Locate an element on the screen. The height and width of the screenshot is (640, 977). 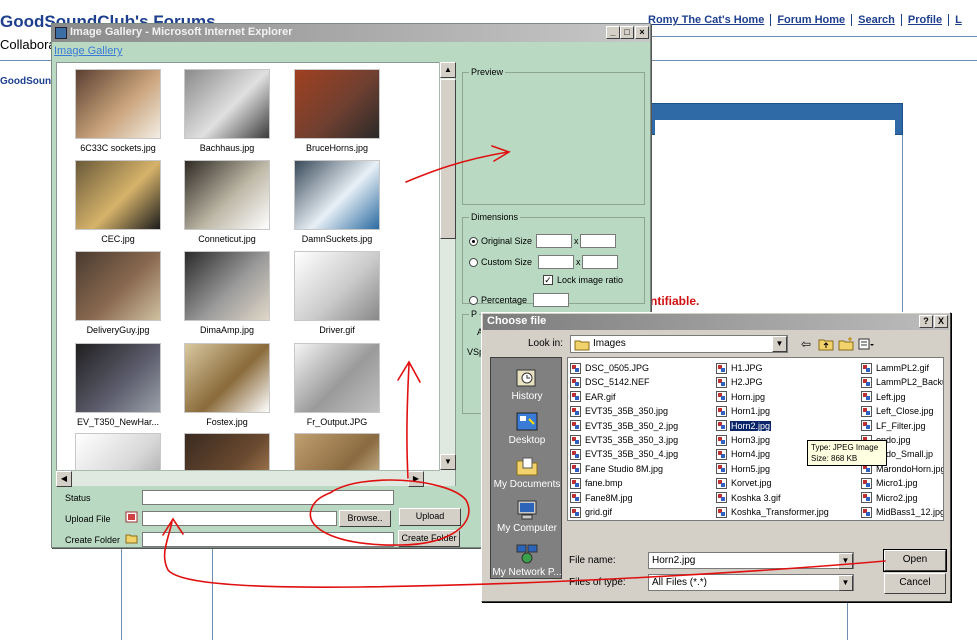
file-list-item: EVT35_35B_350_4.jpg is located at coordinates (624, 454).